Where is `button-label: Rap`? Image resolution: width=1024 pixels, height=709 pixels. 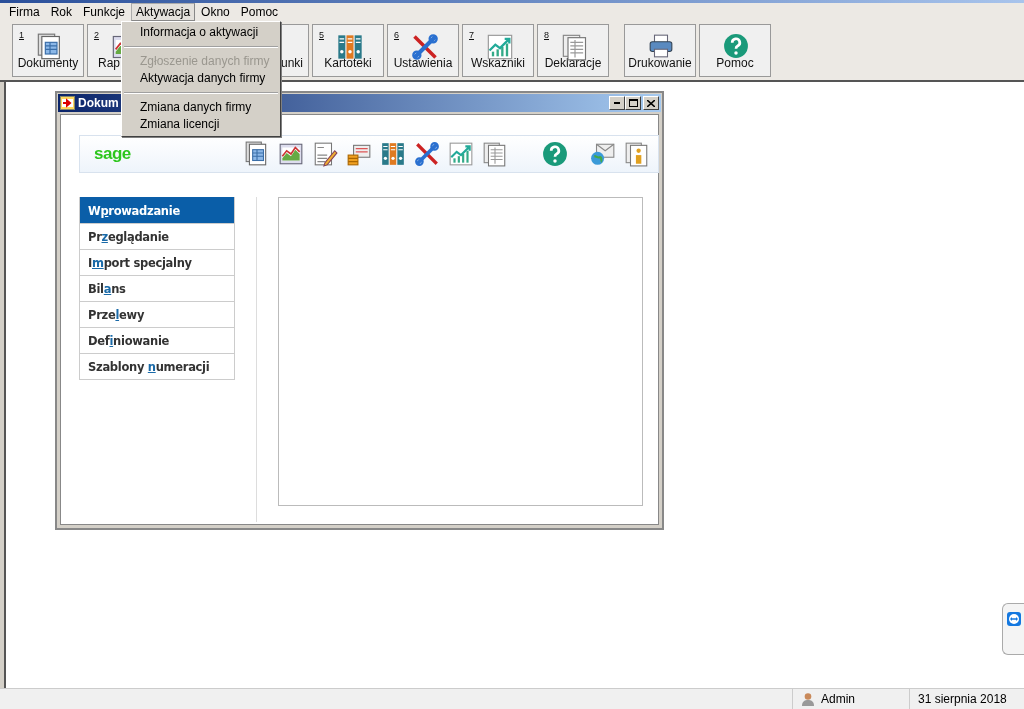
button-label: Rap is located at coordinates (109, 63).